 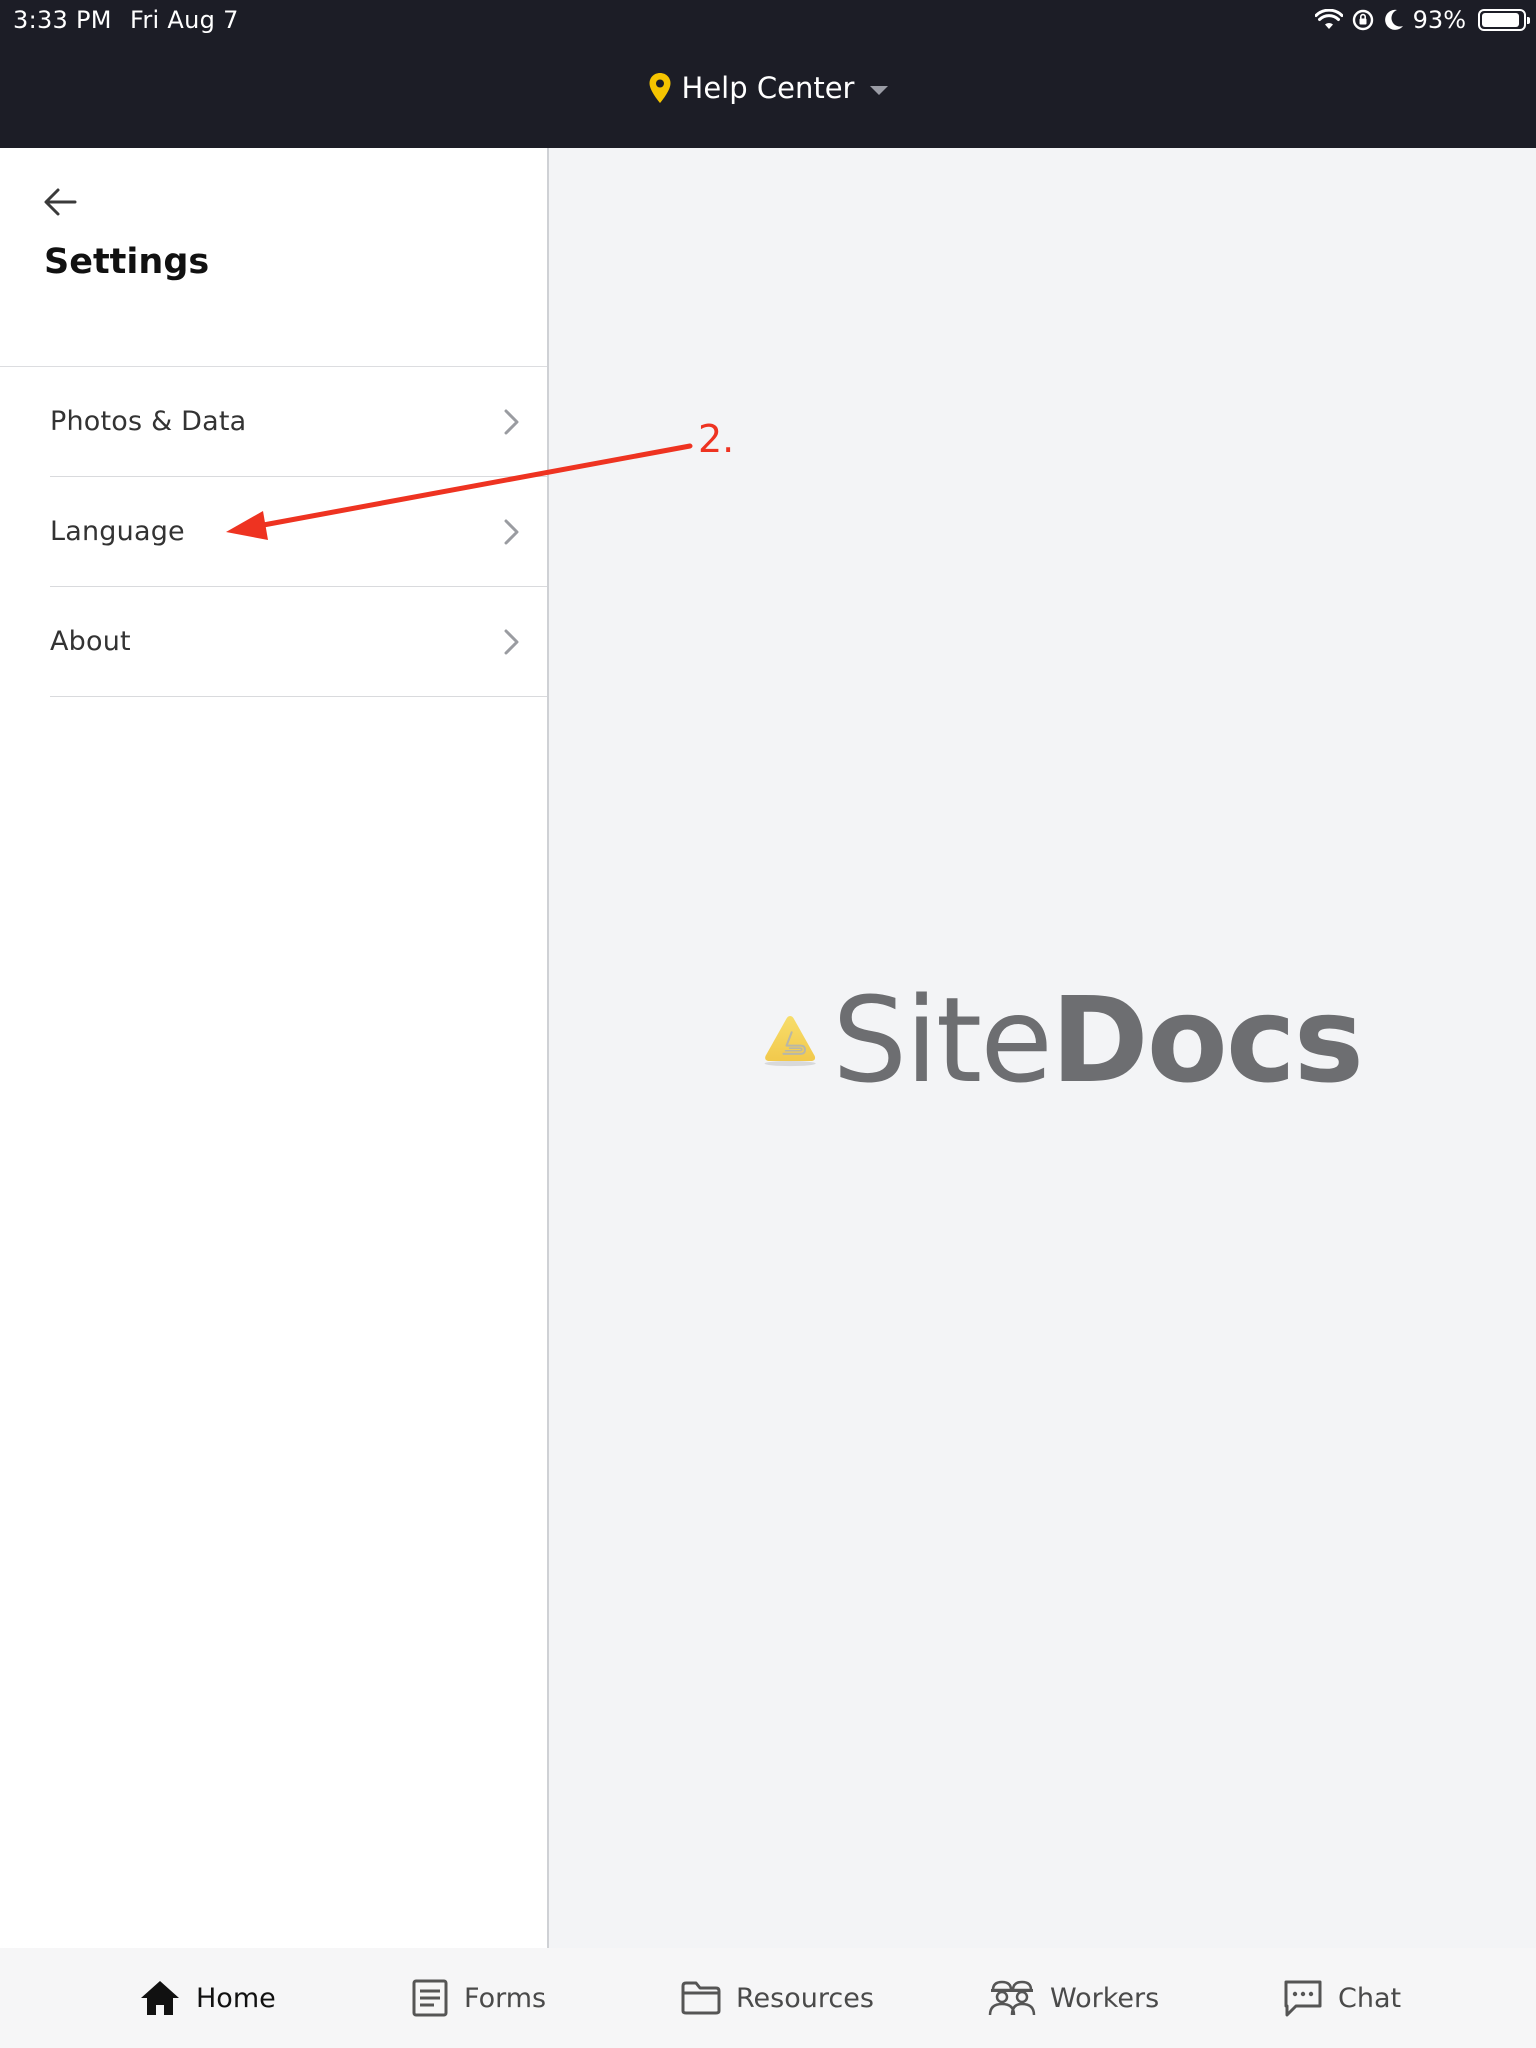 I want to click on tab-resources: Resources, so click(x=777, y=1998).